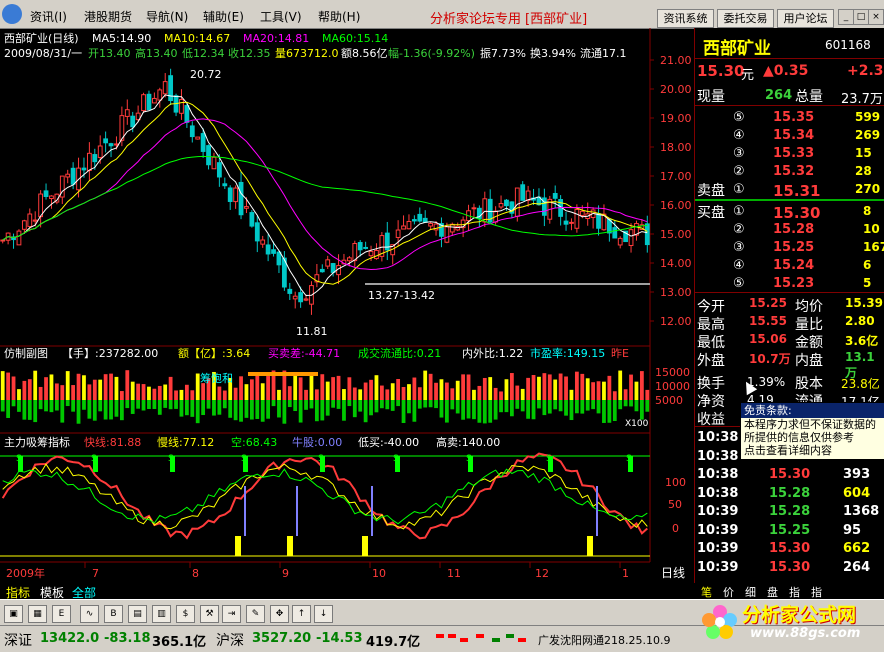 The height and width of the screenshot is (652, 884). I want to click on vol-hand: 【手】:237282.00, so click(110, 353).